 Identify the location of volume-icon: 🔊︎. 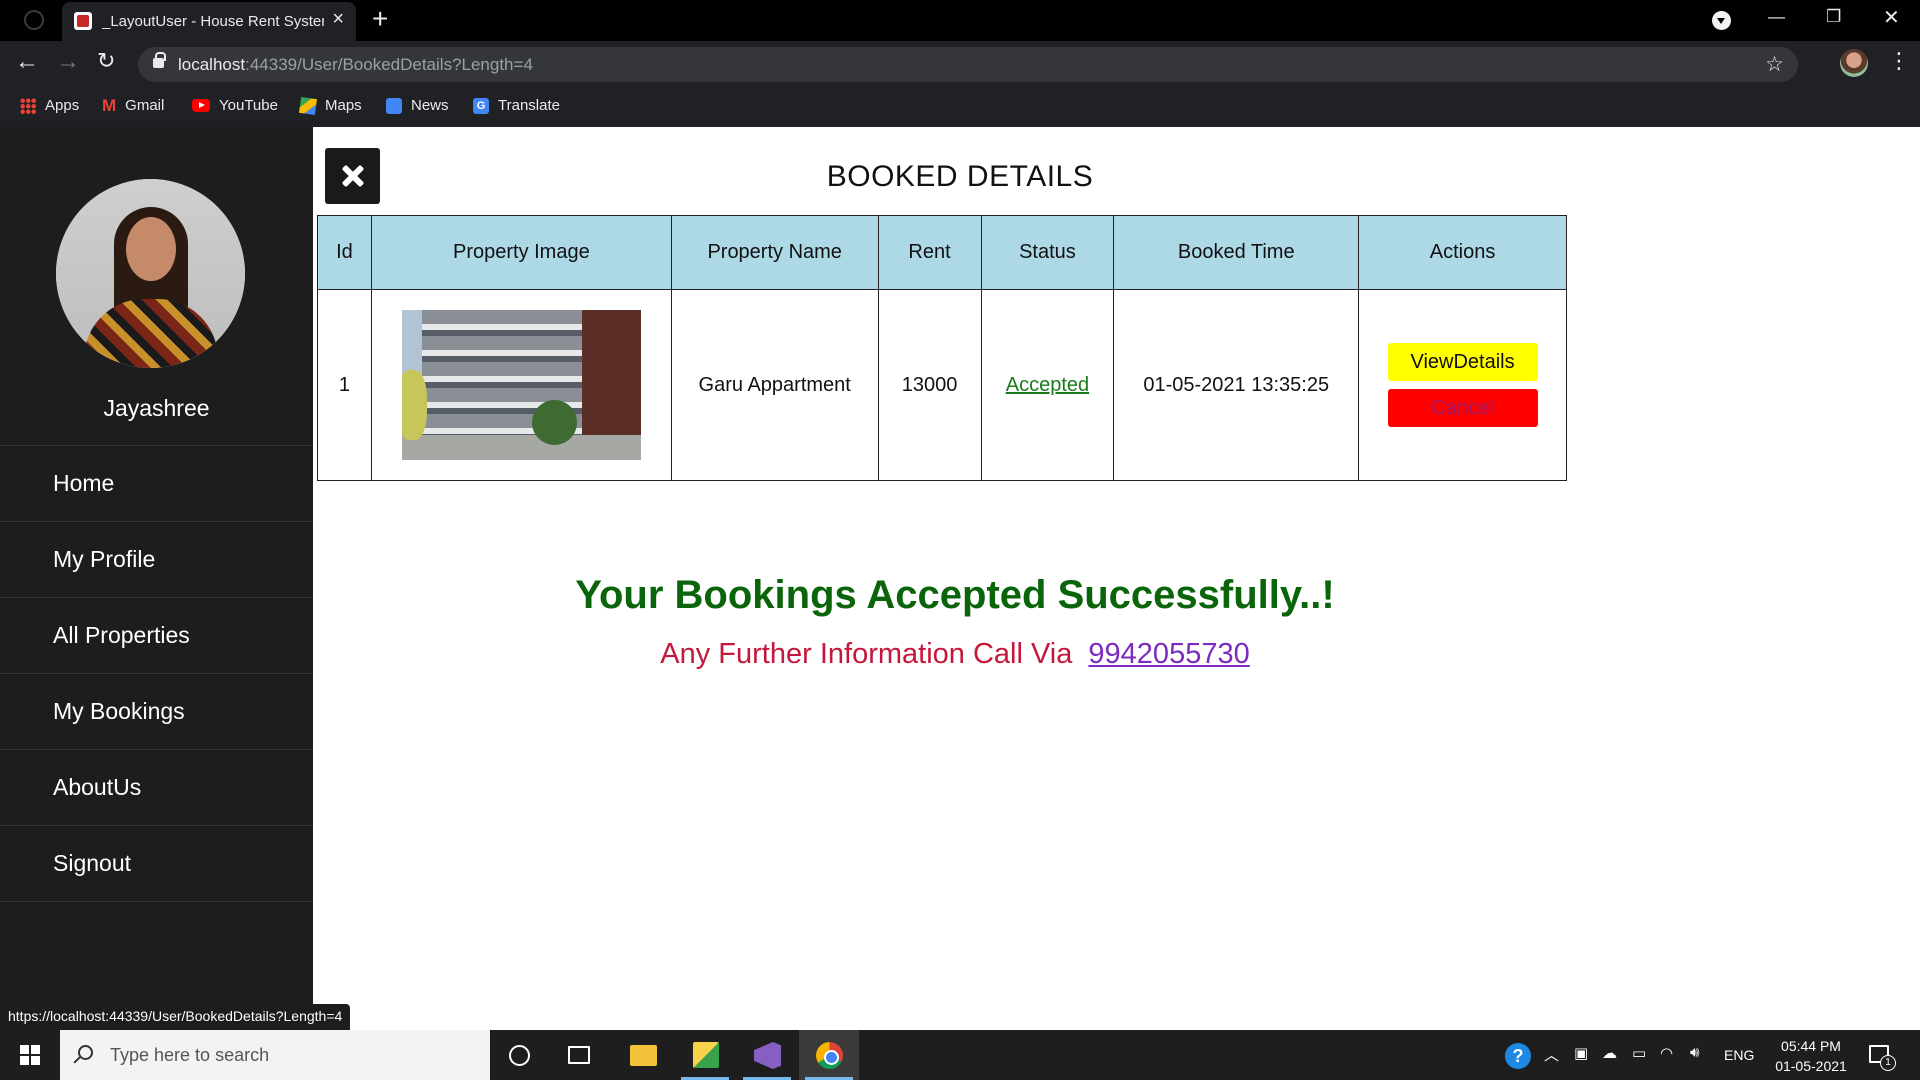
(1694, 1052).